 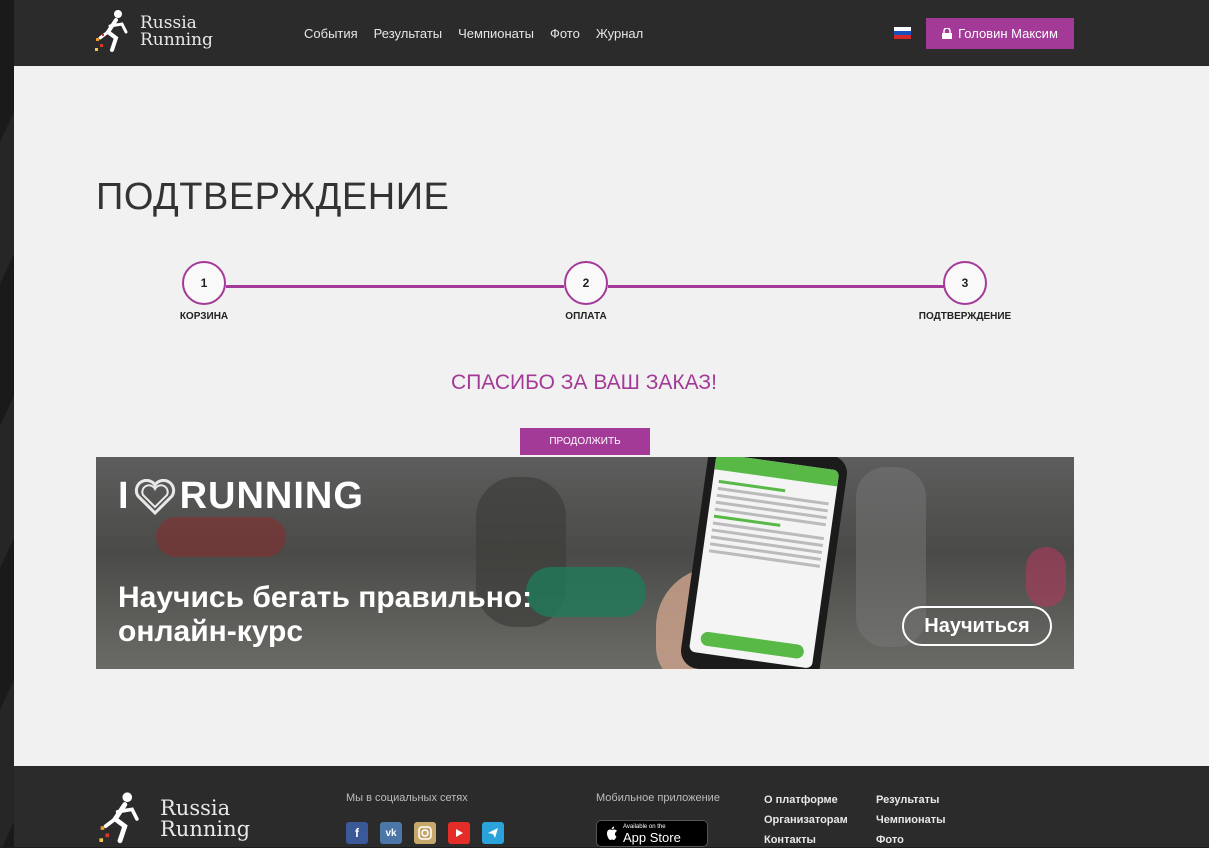 I want to click on promo-line-2: онлайн-курс, so click(x=211, y=631).